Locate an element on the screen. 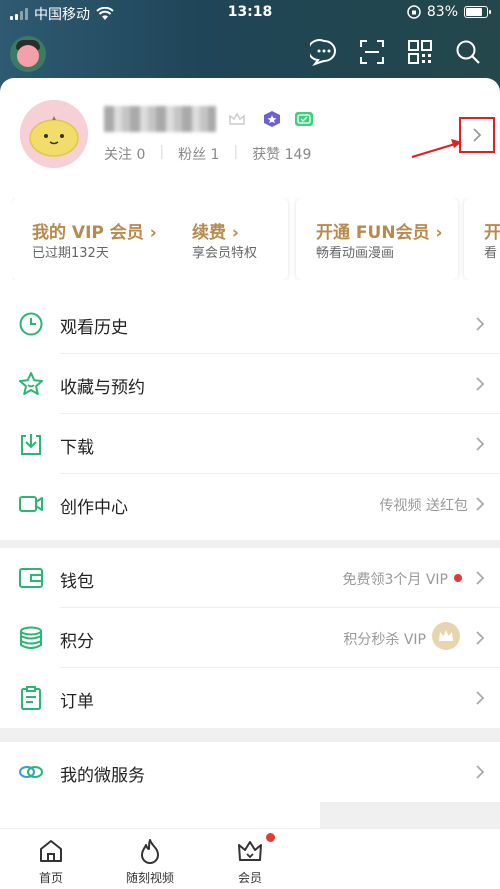 The image size is (500, 889). fun-vip-title: 开通 FUN会员 › is located at coordinates (379, 233).